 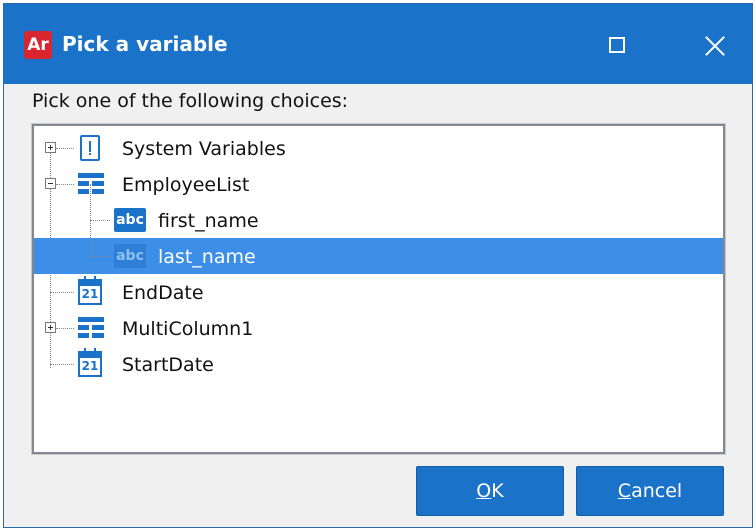 What do you see at coordinates (38, 45) in the screenshot?
I see `app-logo-icon: Ar` at bounding box center [38, 45].